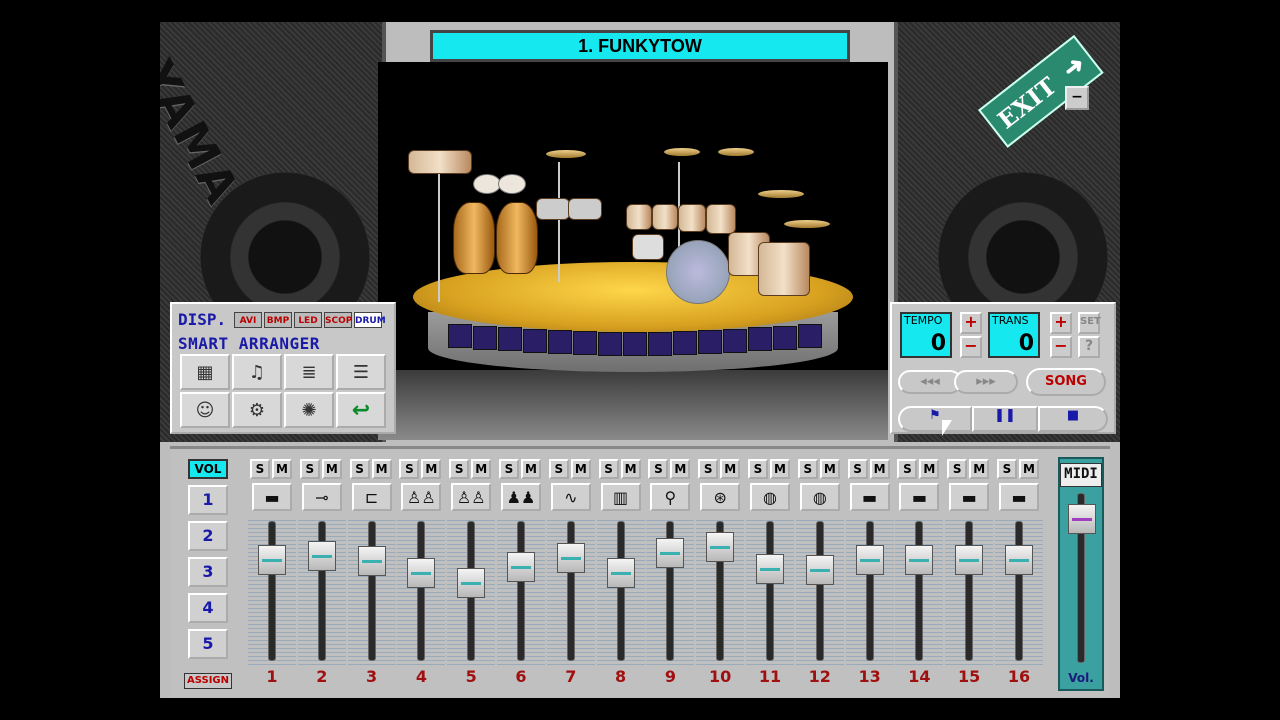 This screenshot has height=720, width=1280. Describe the element at coordinates (971, 323) in the screenshot. I see `tempo-plus-button: +` at that location.